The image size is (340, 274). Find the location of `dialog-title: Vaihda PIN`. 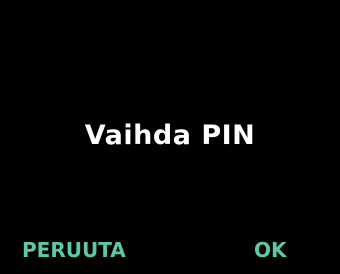

dialog-title: Vaihda PIN is located at coordinates (170, 135).